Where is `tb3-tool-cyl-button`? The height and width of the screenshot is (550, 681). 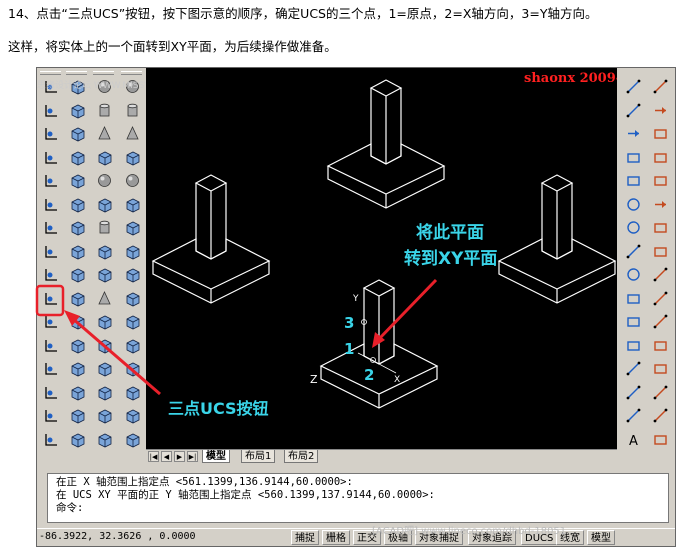
tb3-tool-cyl-button is located at coordinates (104, 227).